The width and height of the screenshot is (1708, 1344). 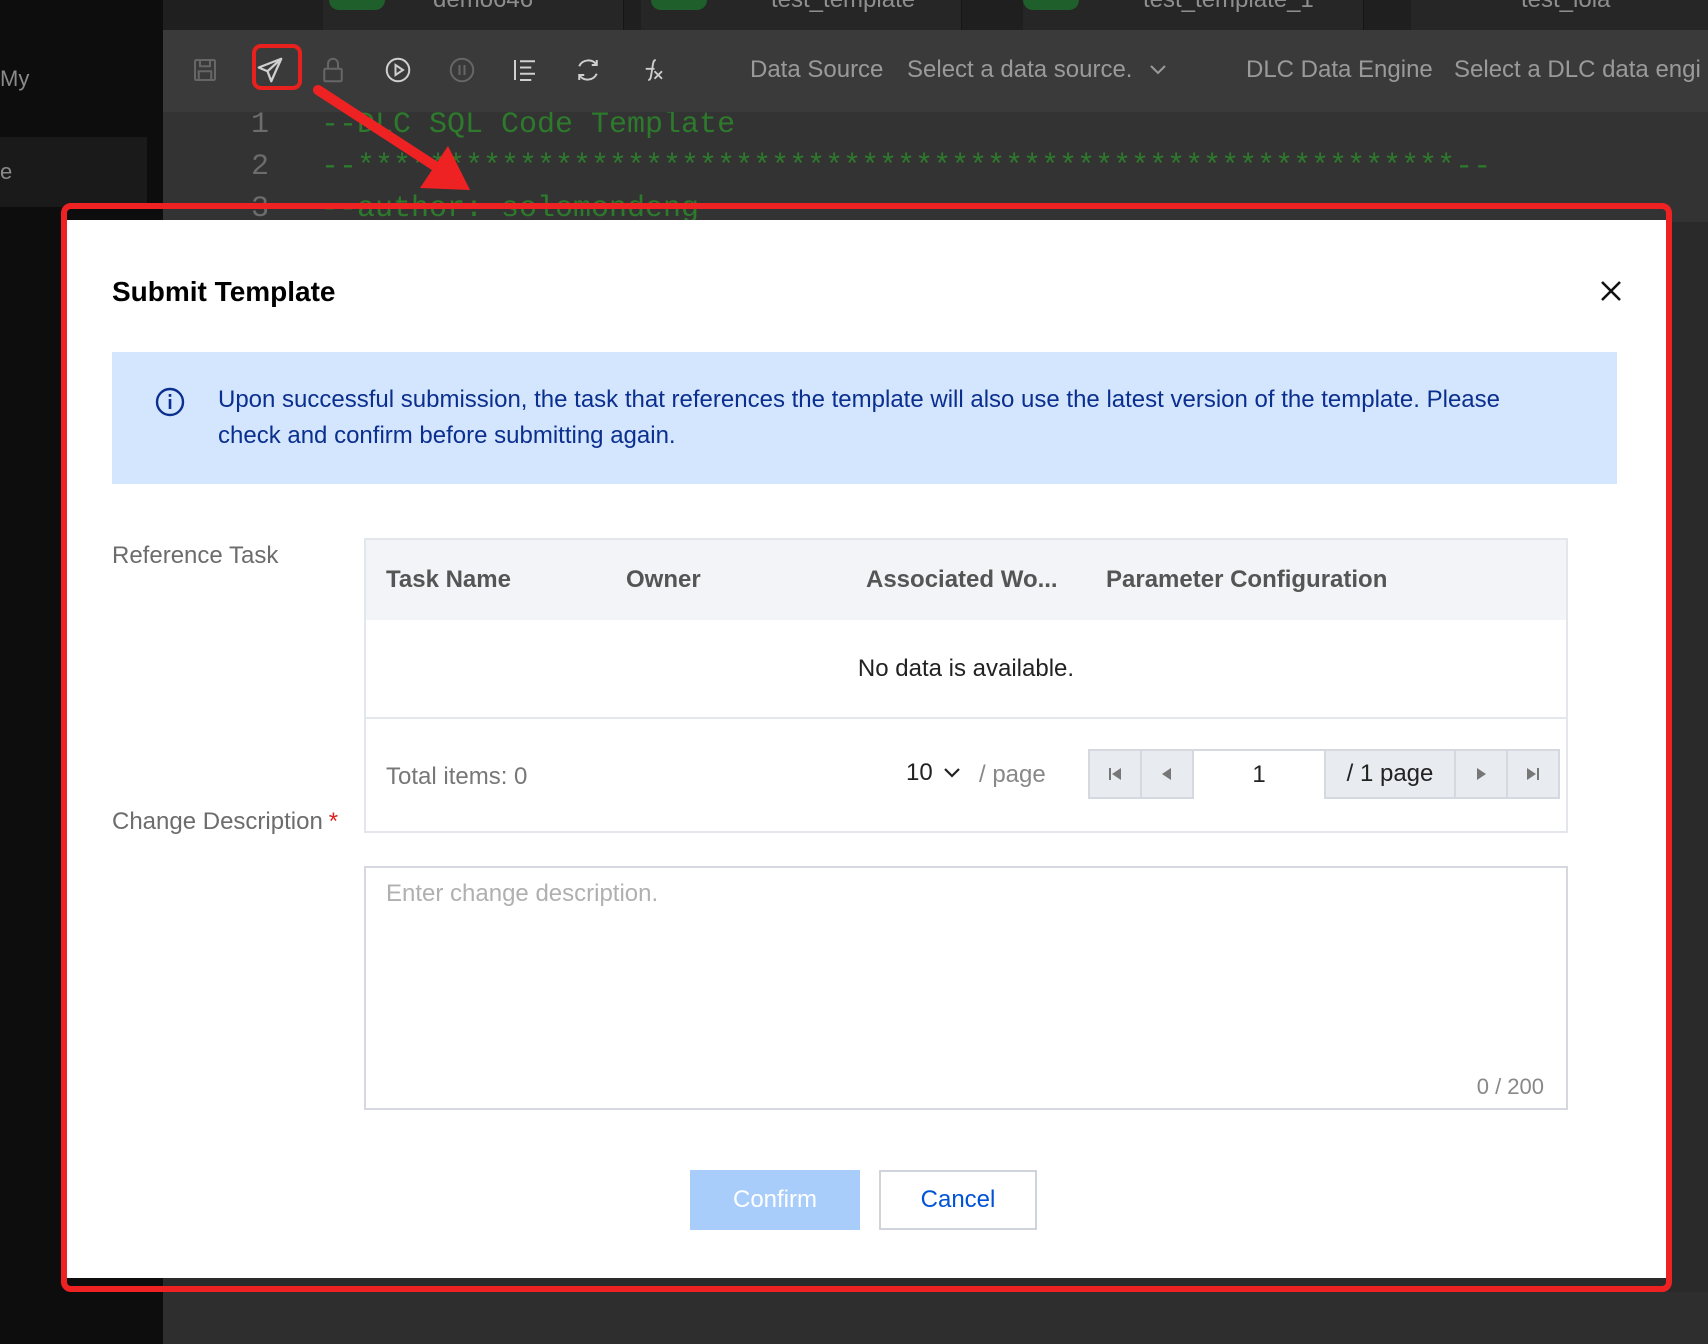 What do you see at coordinates (260, 127) in the screenshot?
I see `line-number: 1` at bounding box center [260, 127].